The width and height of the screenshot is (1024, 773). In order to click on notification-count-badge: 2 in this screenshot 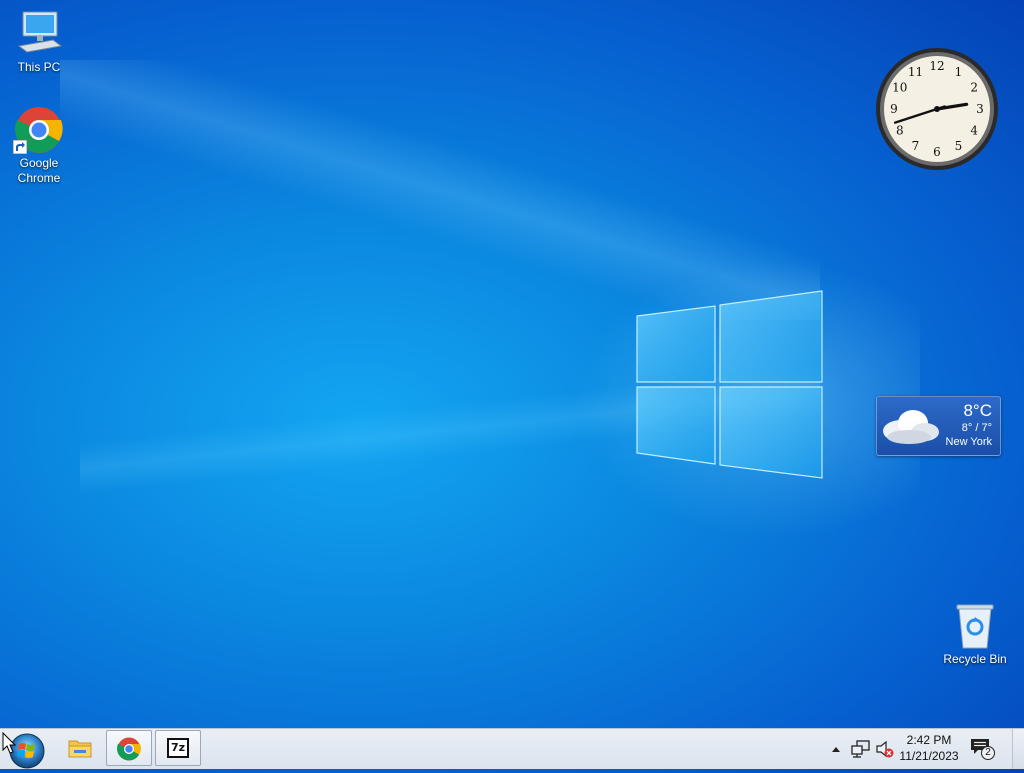, I will do `click(988, 753)`.